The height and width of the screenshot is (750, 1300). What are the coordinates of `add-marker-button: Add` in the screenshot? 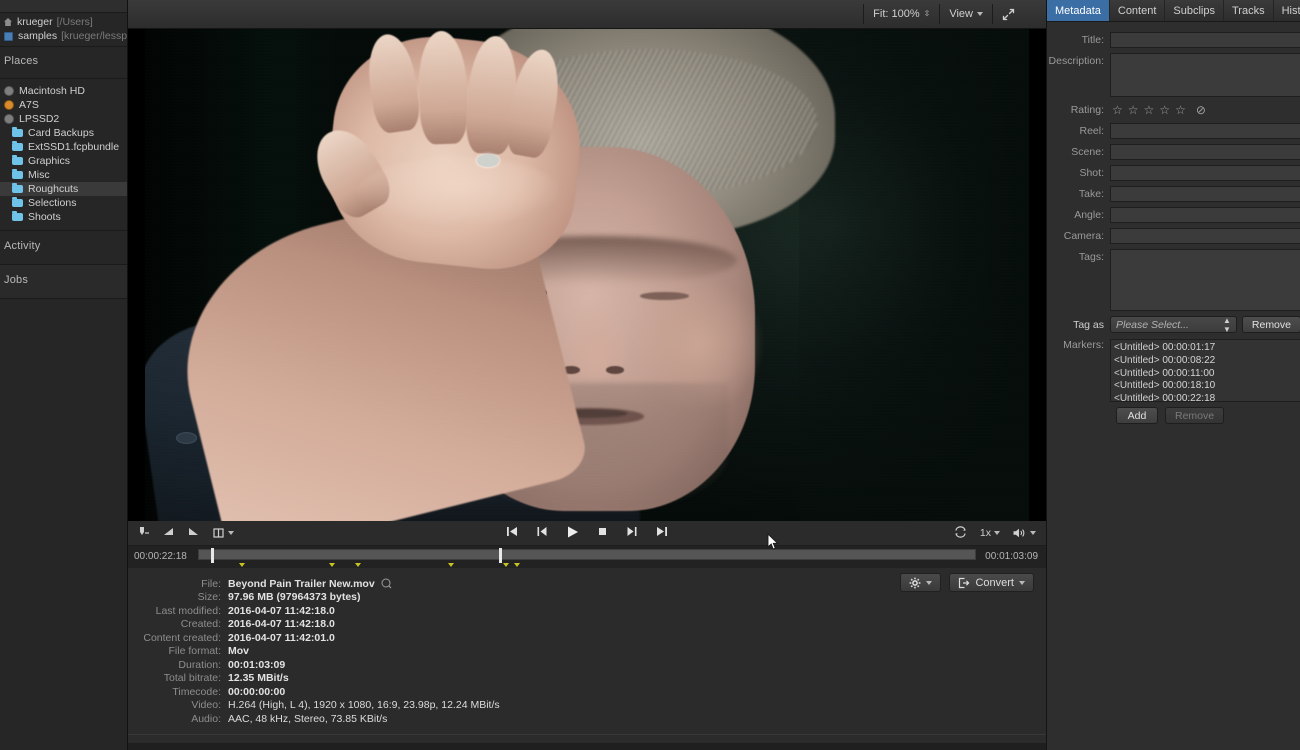 It's located at (1137, 415).